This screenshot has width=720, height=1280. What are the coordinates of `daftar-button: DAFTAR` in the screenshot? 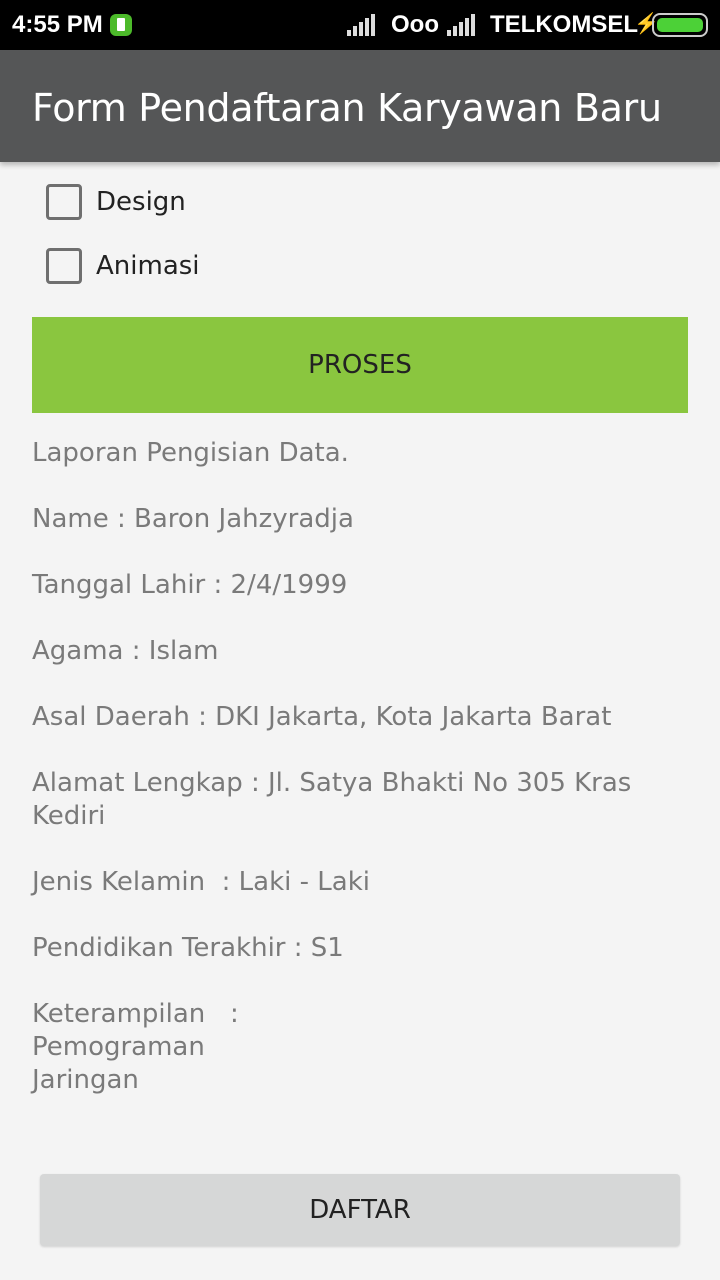 It's located at (360, 1210).